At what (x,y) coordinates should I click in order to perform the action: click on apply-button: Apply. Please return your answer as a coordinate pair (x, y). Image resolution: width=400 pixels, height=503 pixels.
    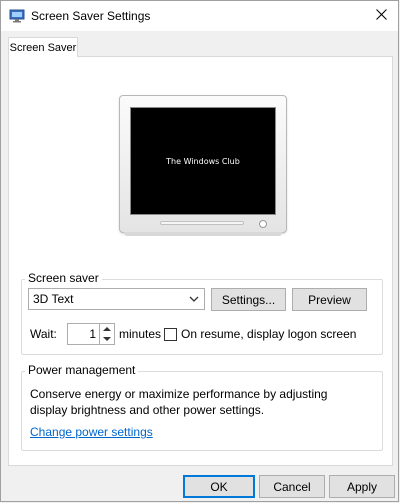
    Looking at the image, I should click on (362, 486).